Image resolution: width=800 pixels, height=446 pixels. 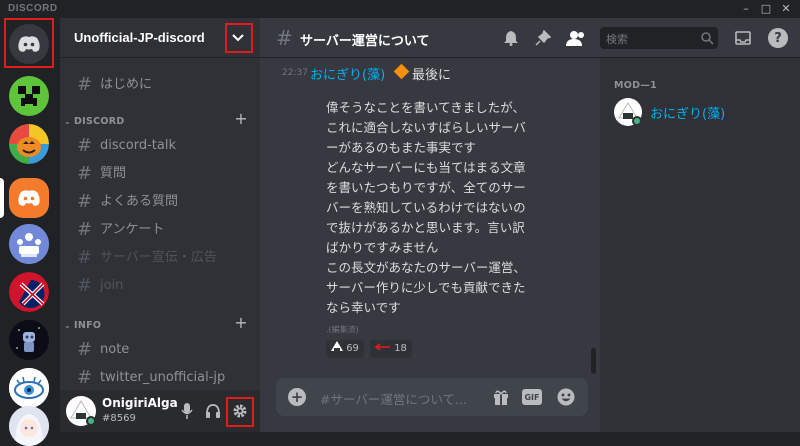 I want to click on guild-creeper, so click(x=29, y=96).